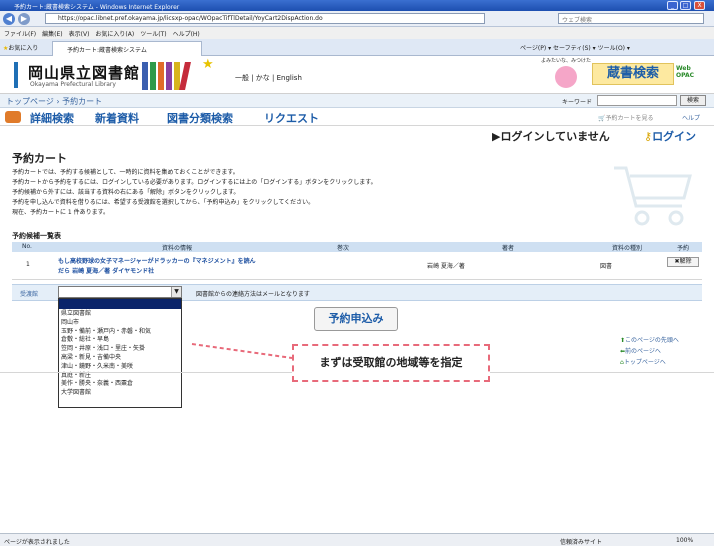 The width and height of the screenshot is (714, 546). I want to click on breadcrumb: トップページ › 予約カート, so click(54, 101).